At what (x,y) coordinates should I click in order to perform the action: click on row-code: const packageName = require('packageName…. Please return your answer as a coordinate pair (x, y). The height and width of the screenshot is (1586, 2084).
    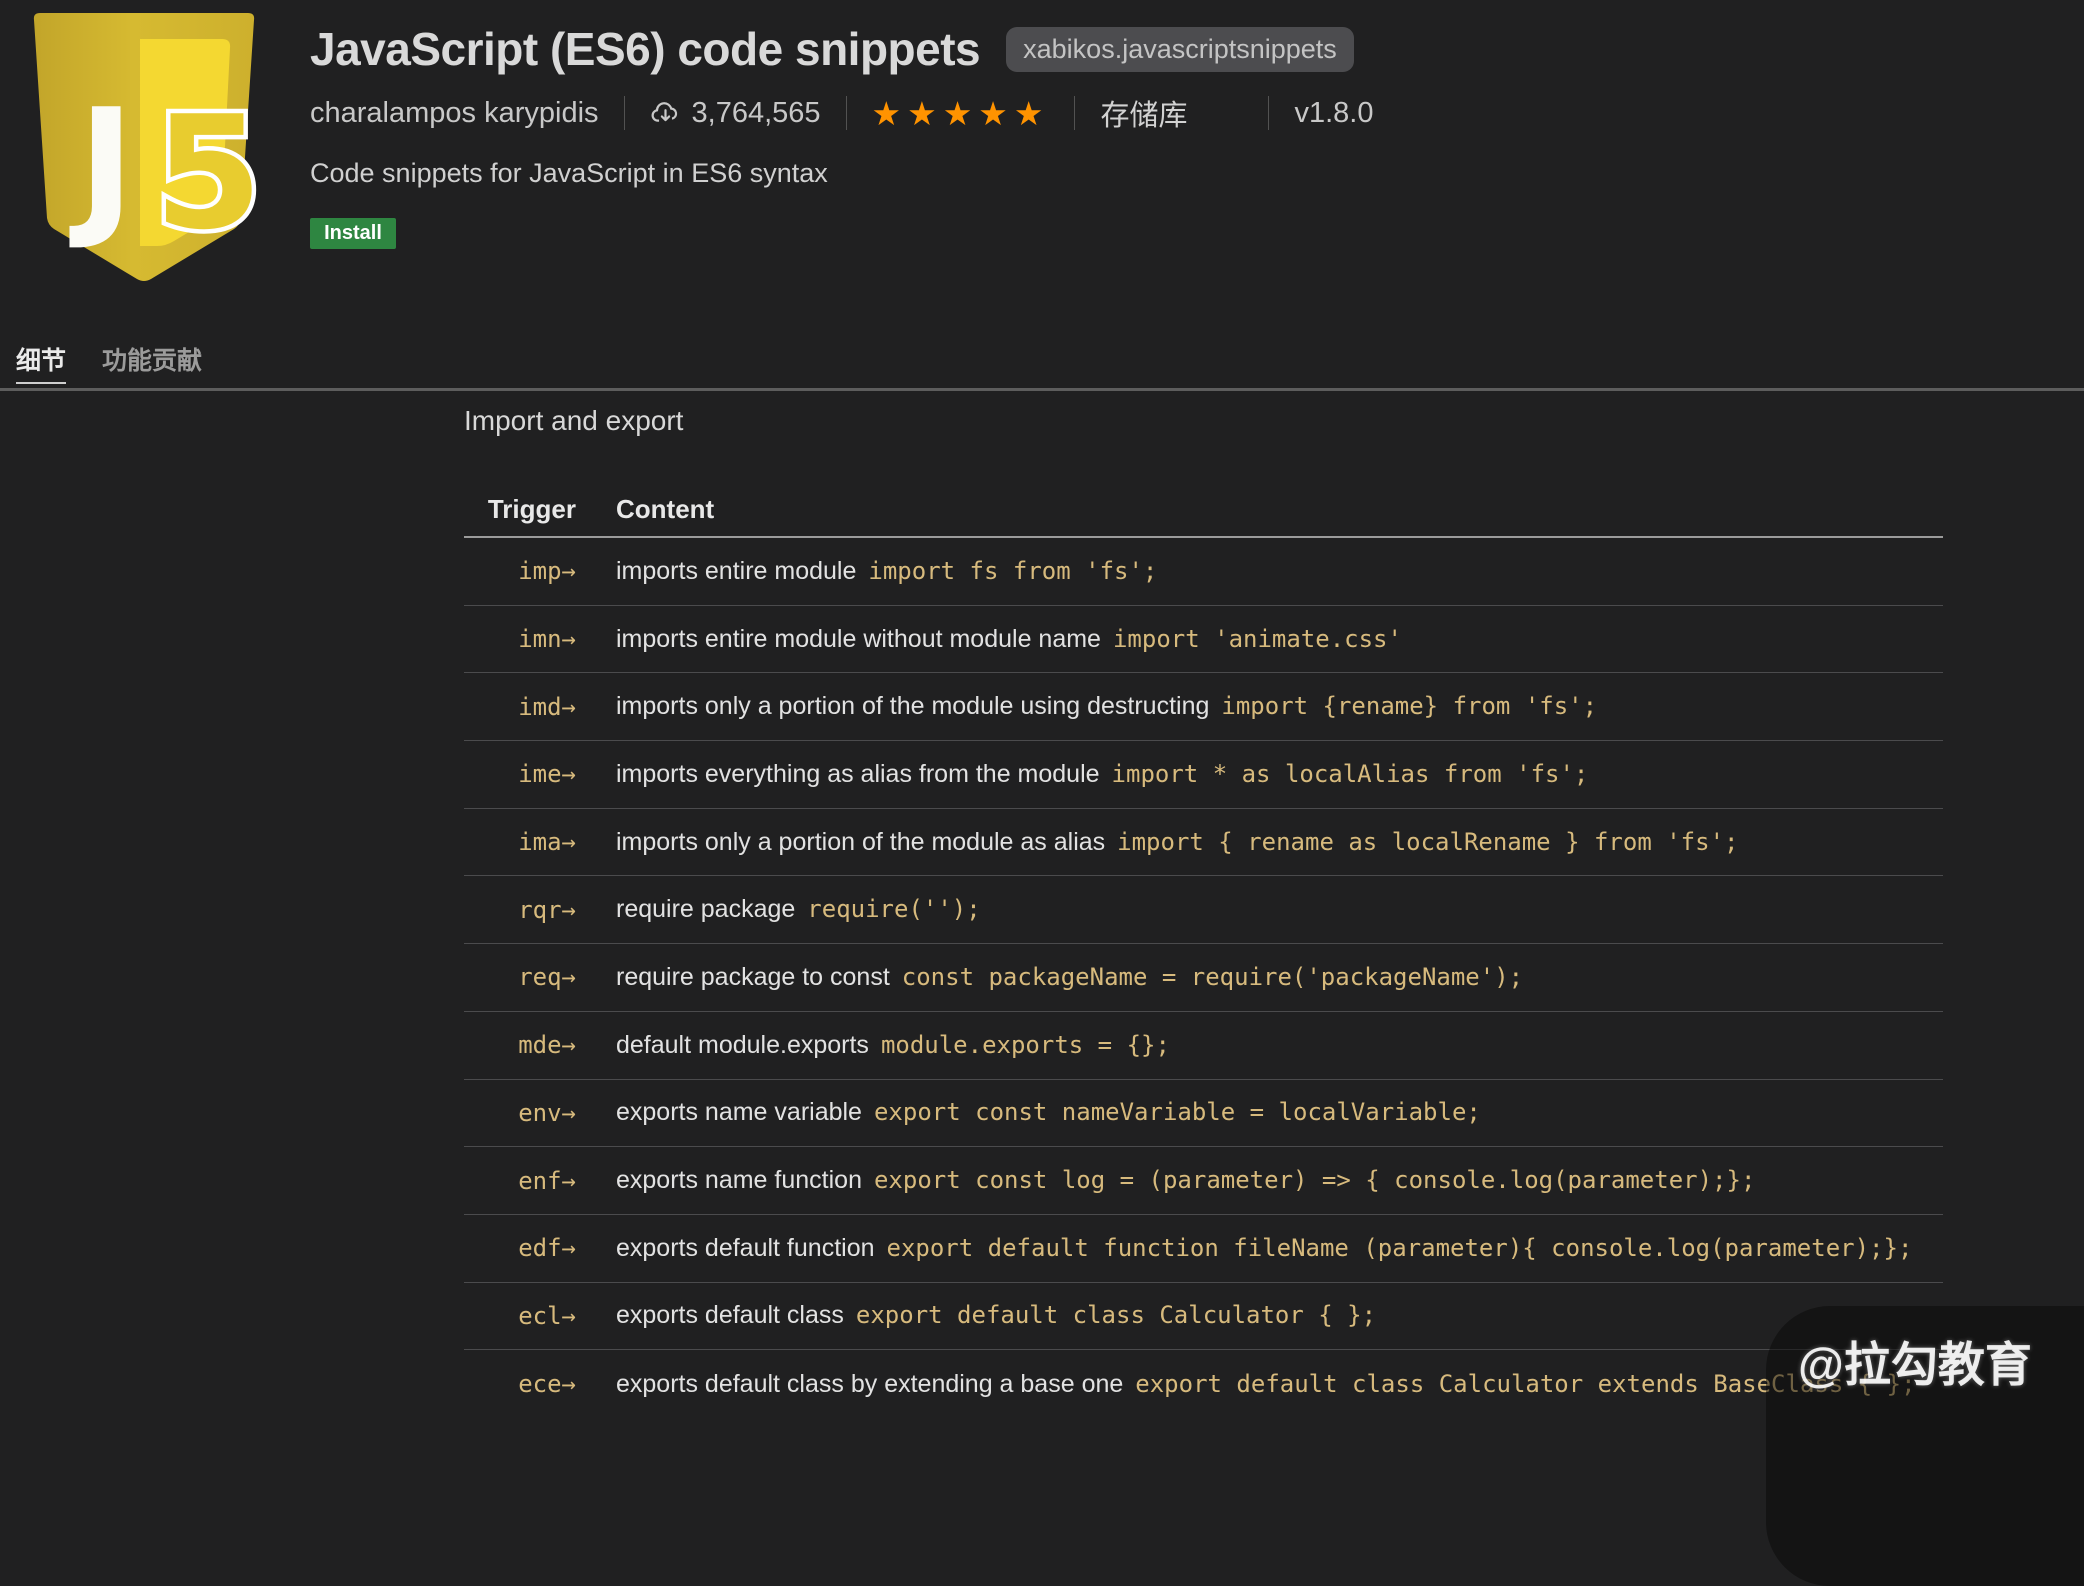
    Looking at the image, I should click on (1212, 976).